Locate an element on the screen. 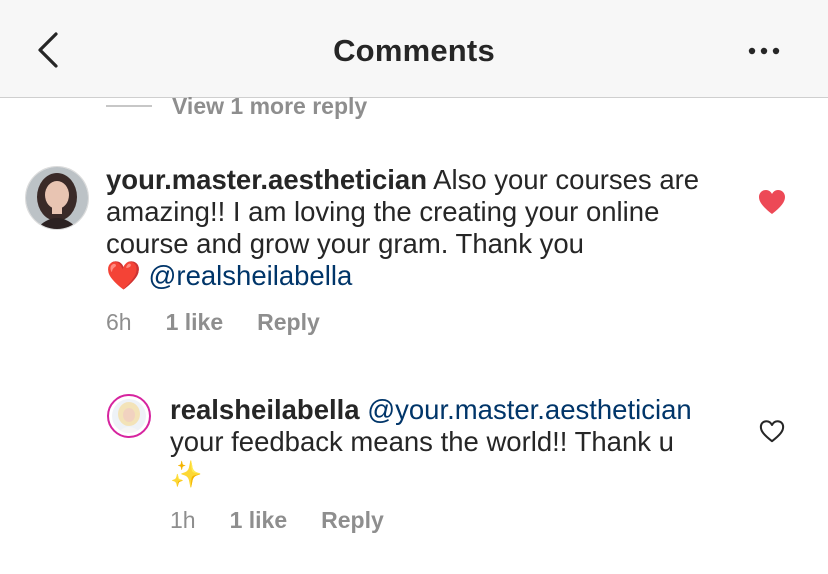 The height and width of the screenshot is (574, 828). comment-username: realsheilabella is located at coordinates (265, 409).